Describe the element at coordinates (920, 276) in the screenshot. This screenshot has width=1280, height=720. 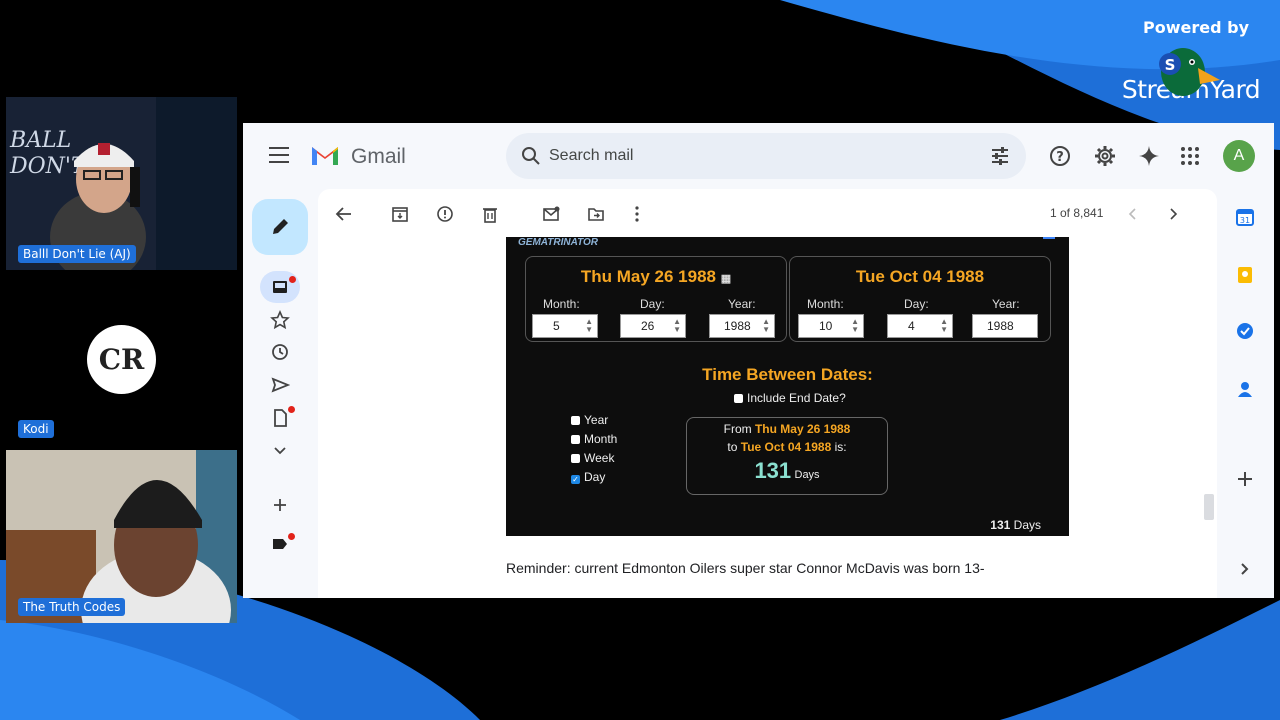
I see `end-date-title: Tue Oct 04 1988` at that location.